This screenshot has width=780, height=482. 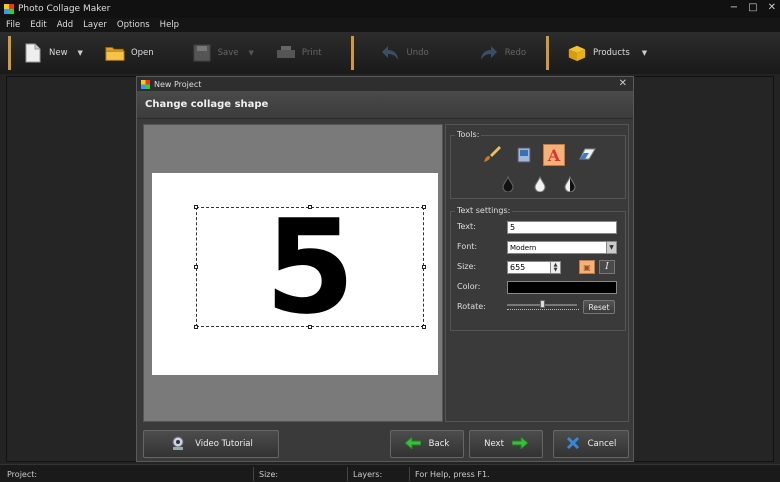 I want to click on drop-black-tool, so click(x=508, y=185).